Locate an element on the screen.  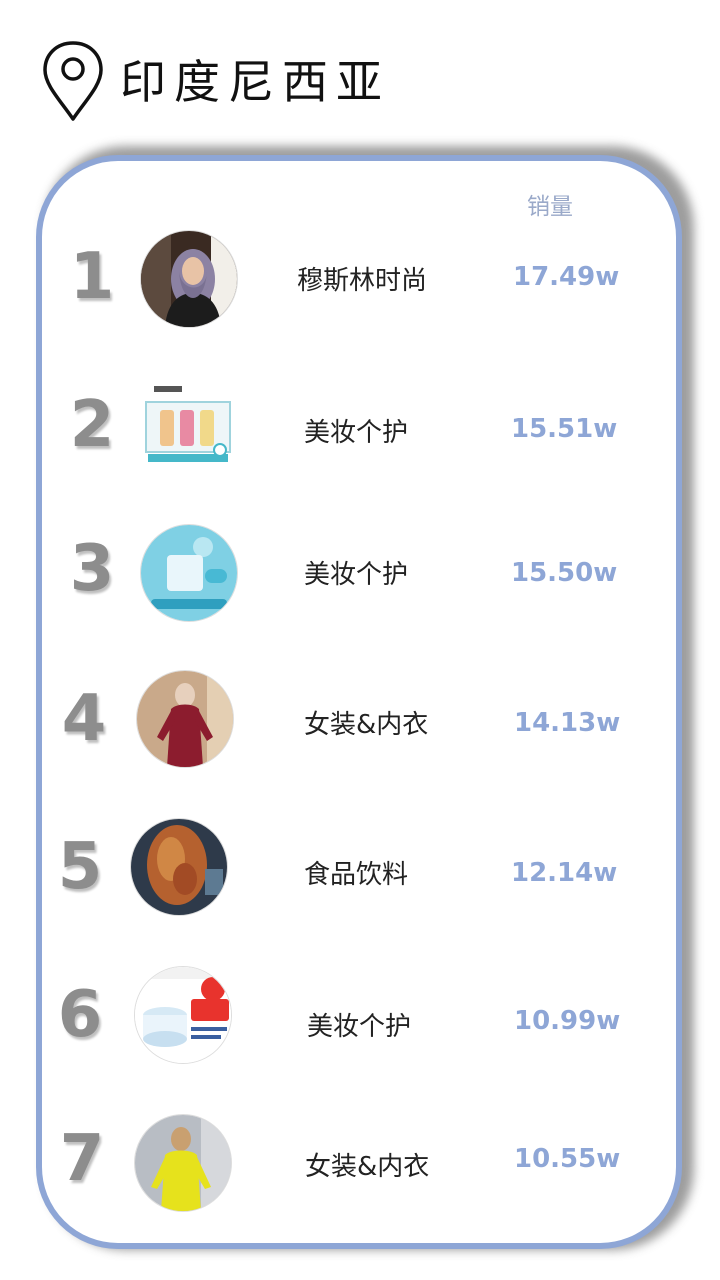
sales-value: 10.55w is located at coordinates (567, 1159).